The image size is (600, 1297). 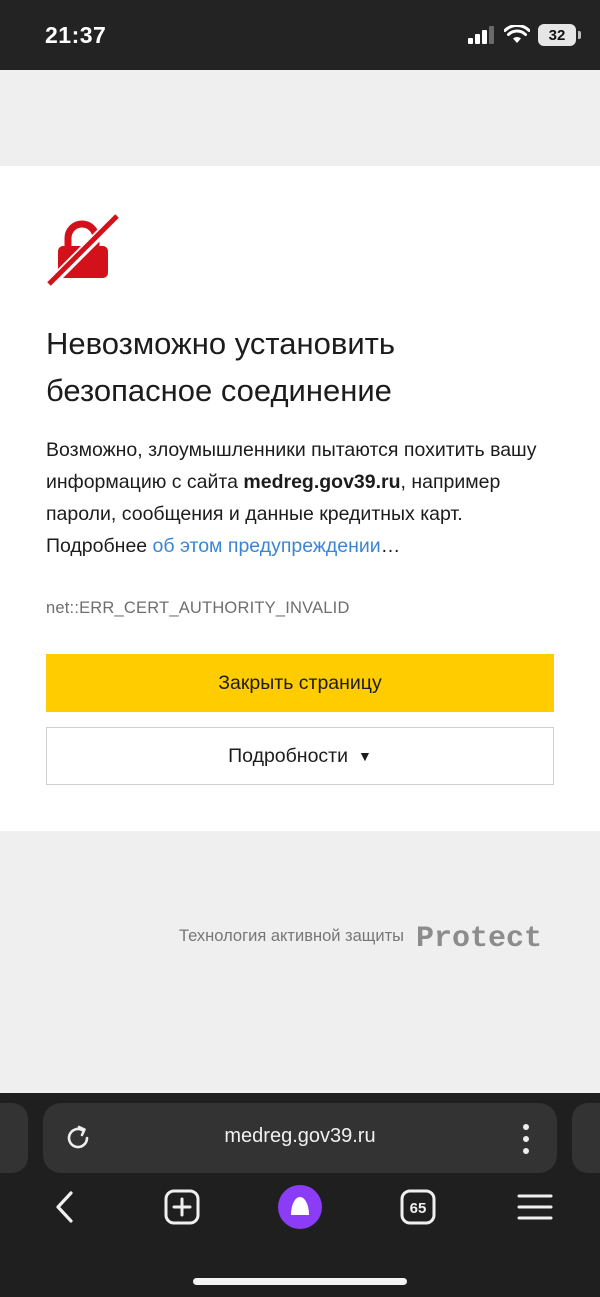 I want to click on details-button: Подробности ▼, so click(x=300, y=756).